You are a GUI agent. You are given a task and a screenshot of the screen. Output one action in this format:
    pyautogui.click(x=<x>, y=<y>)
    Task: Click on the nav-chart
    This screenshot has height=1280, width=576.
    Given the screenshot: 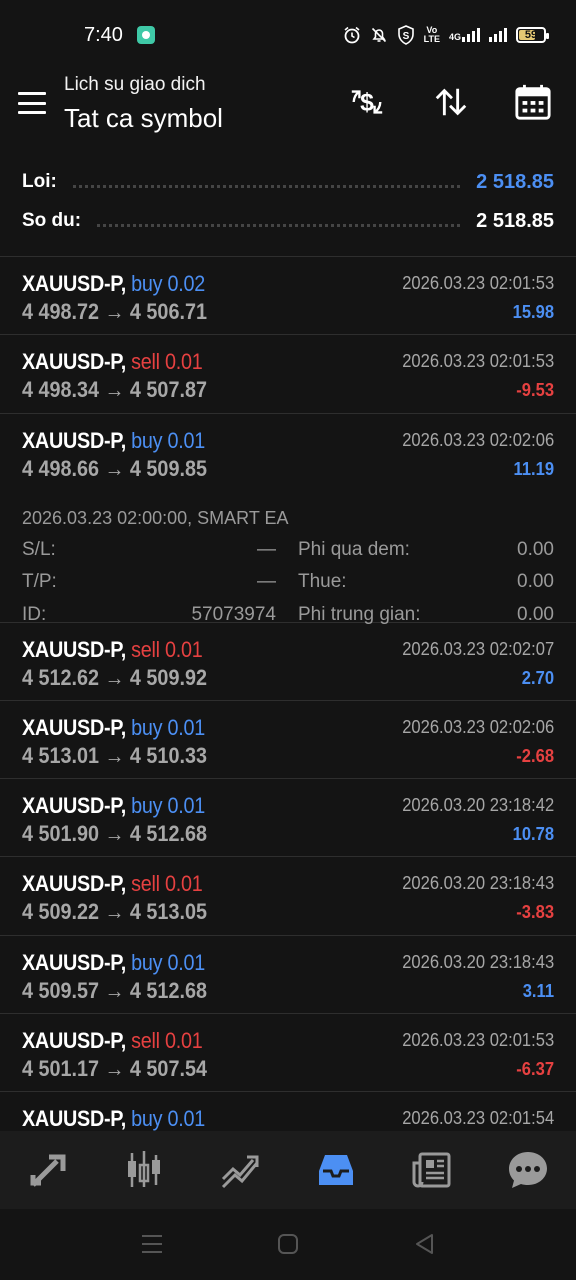 What is the action you would take?
    pyautogui.click(x=144, y=1170)
    